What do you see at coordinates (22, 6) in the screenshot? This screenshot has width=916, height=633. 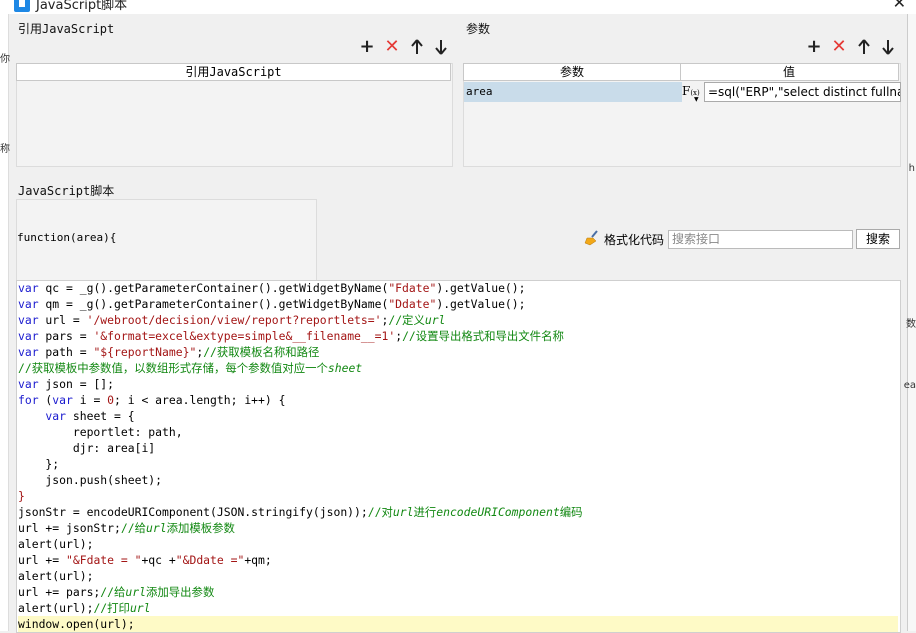 I see `app-icon` at bounding box center [22, 6].